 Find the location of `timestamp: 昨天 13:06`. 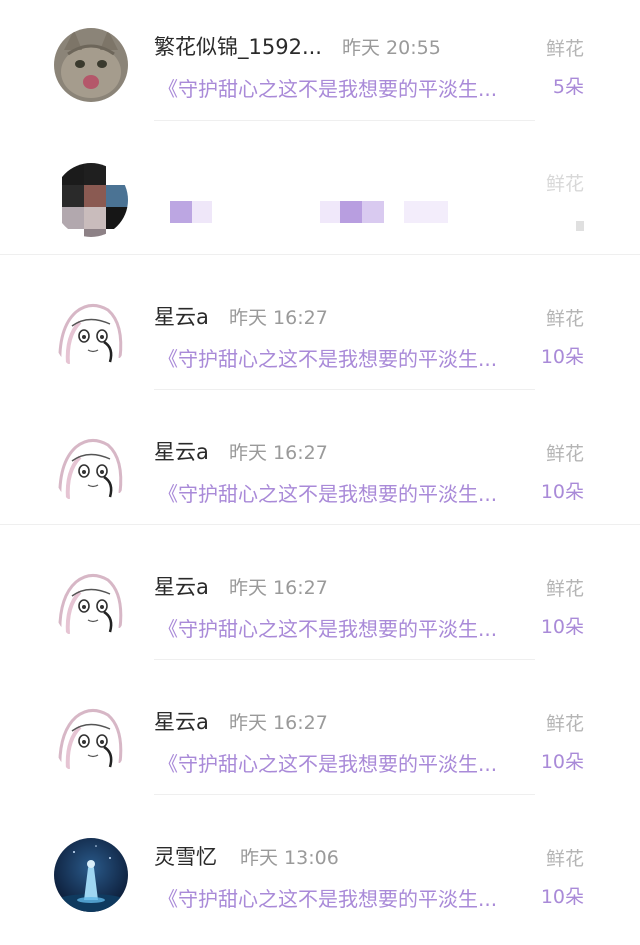

timestamp: 昨天 13:06 is located at coordinates (289, 858).